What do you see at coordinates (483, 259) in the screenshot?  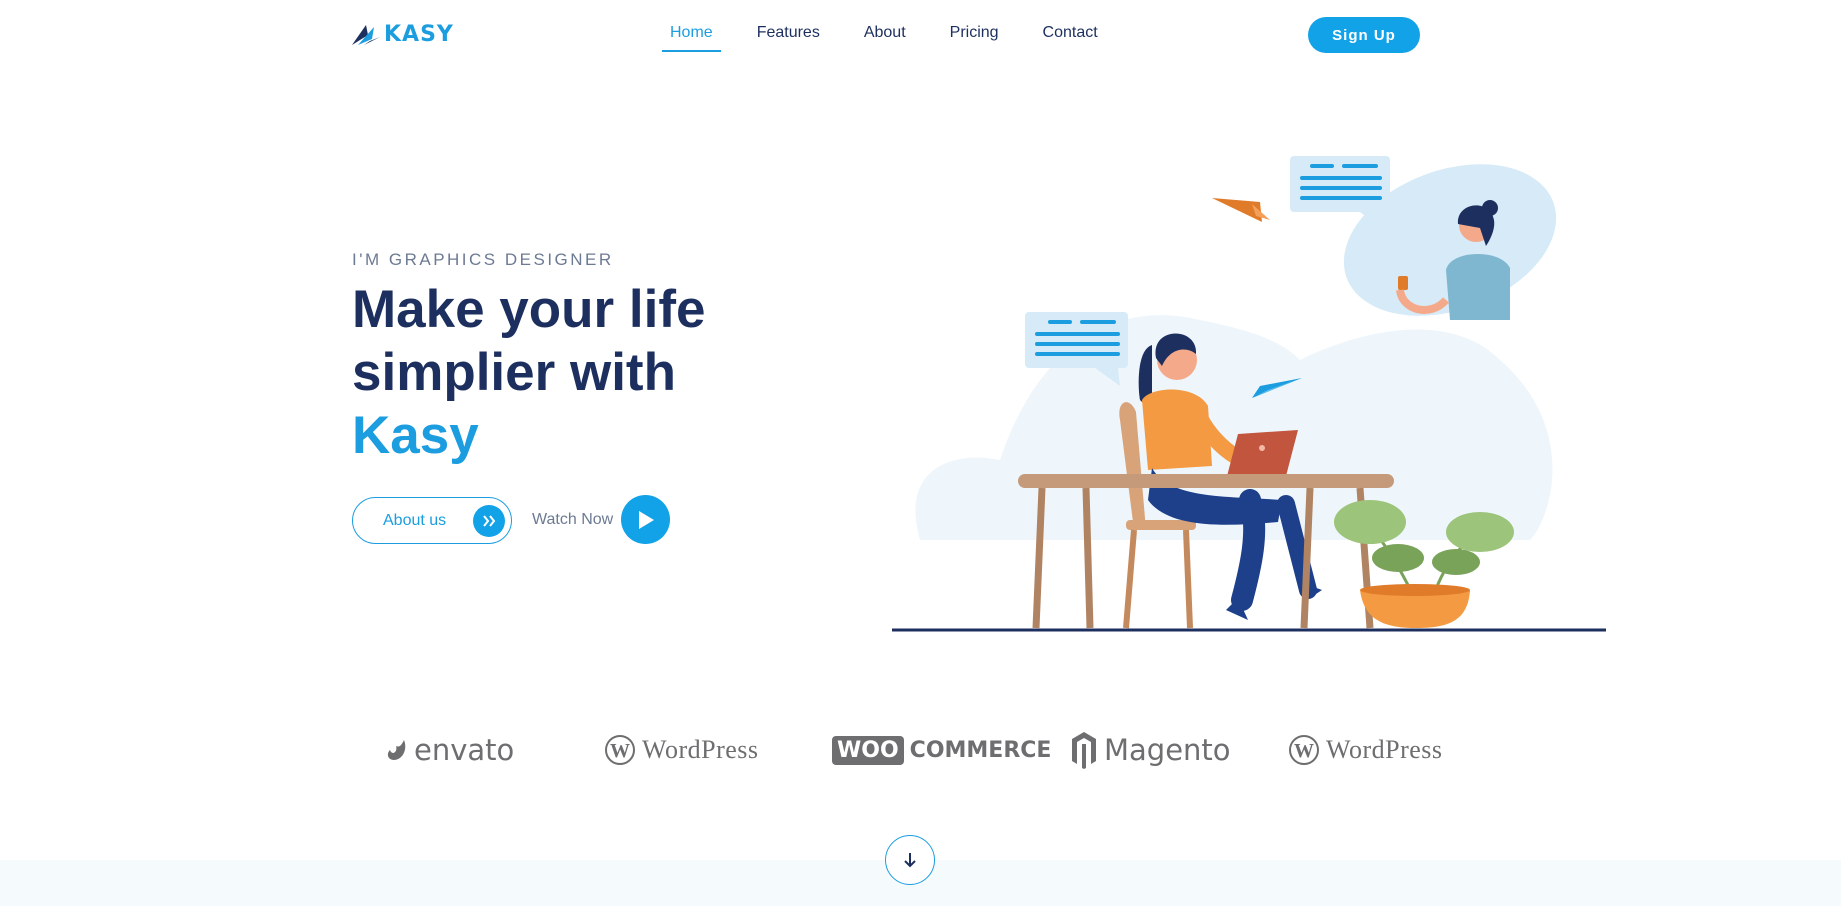 I see `hero-eyebrow: I'M GRAPHICS DESIGNER` at bounding box center [483, 259].